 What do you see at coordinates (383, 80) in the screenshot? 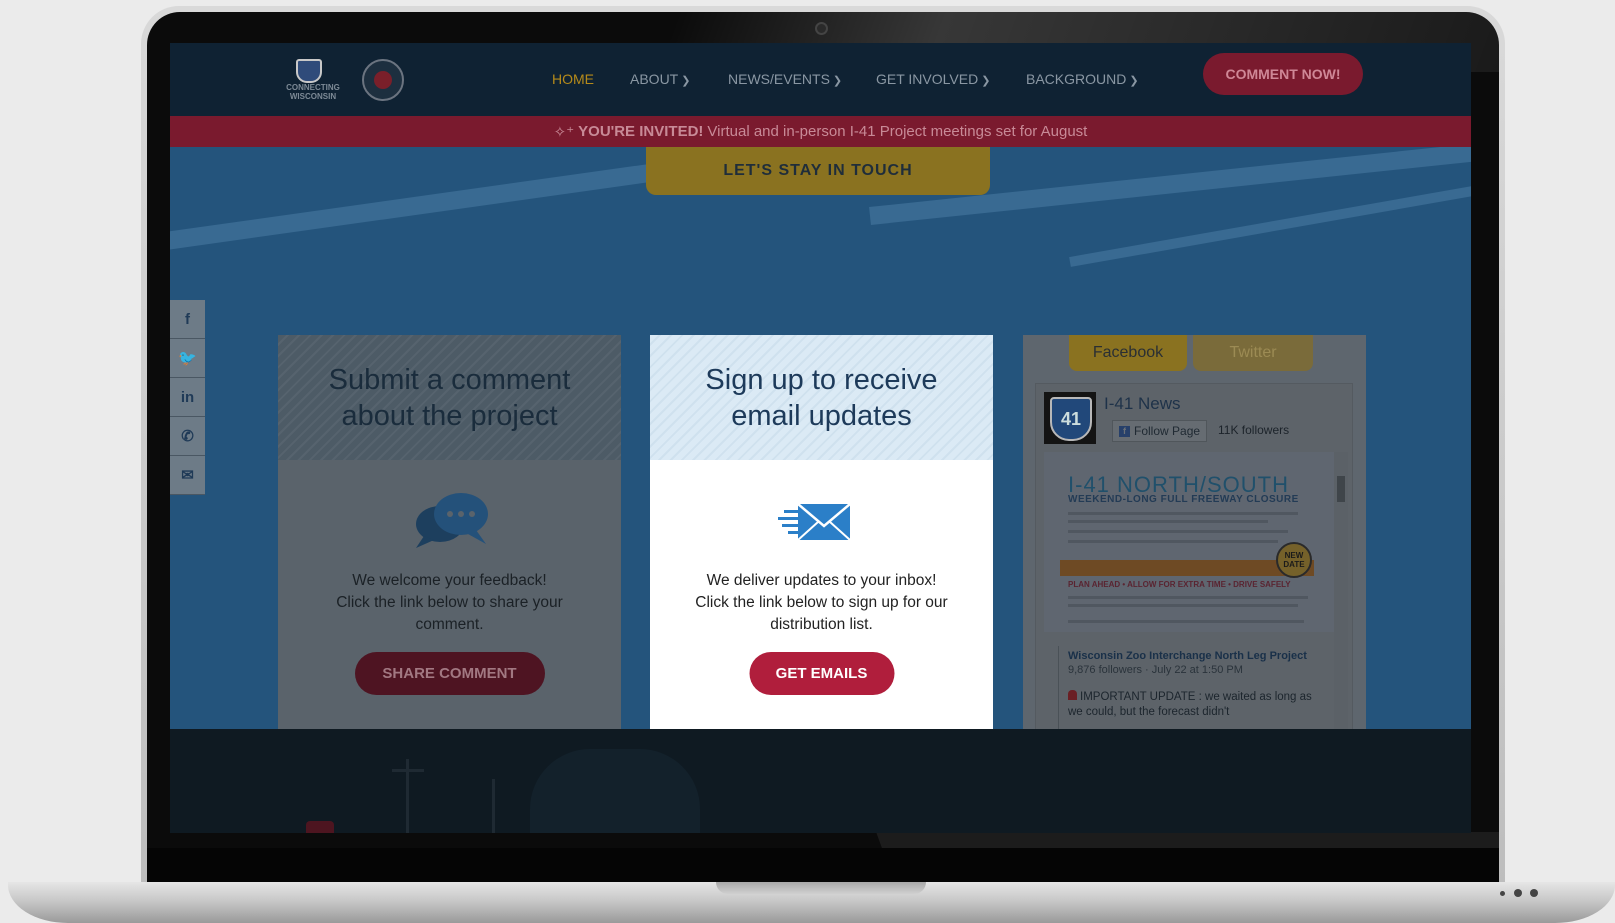
I see `state-seal-icon` at bounding box center [383, 80].